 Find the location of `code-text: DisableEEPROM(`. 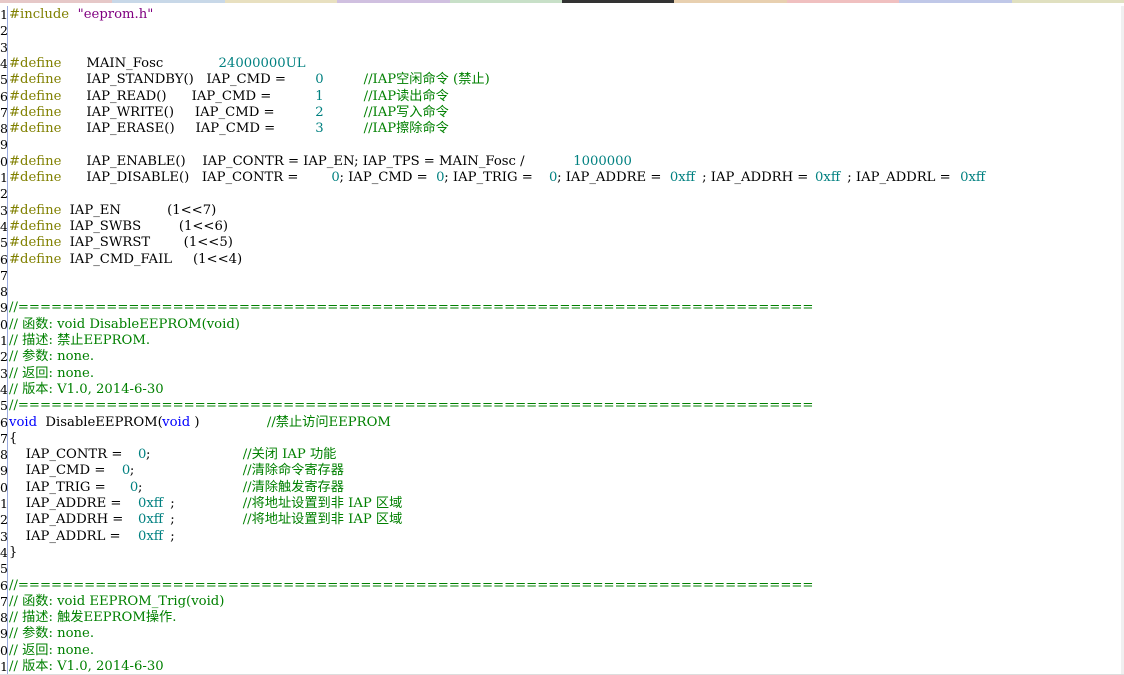

code-text: DisableEEPROM( is located at coordinates (102, 422).